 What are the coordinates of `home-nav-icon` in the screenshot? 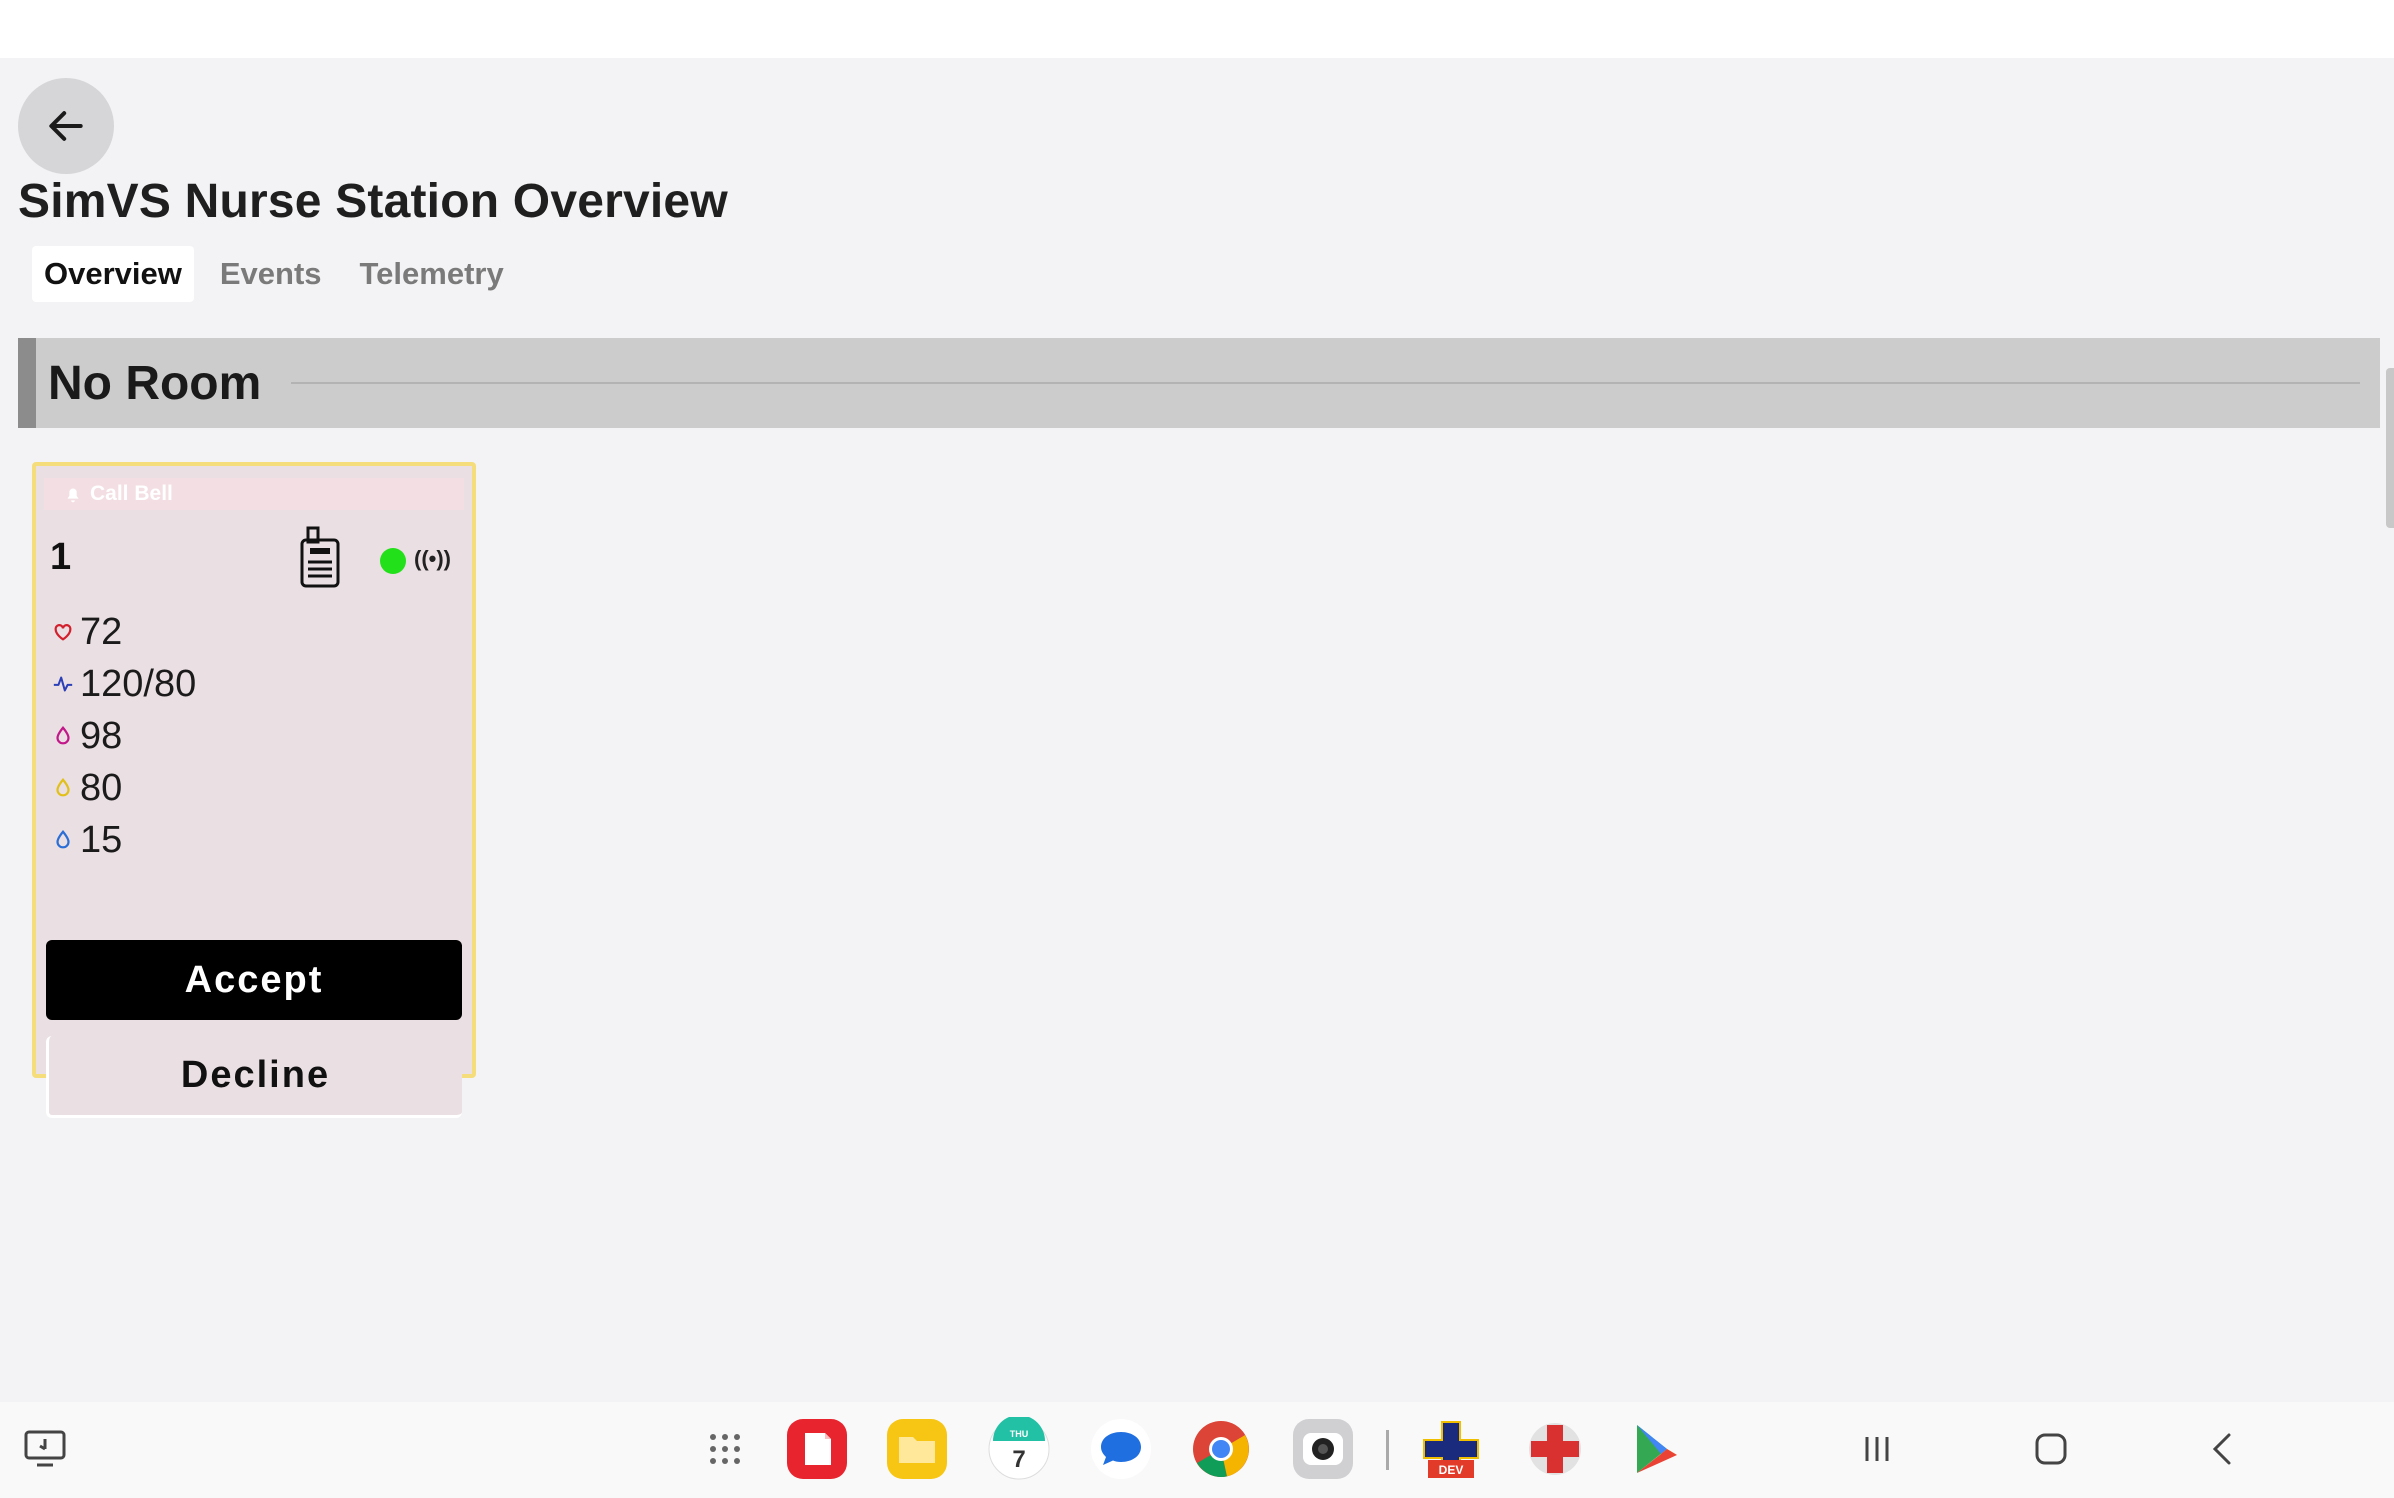 It's located at (2051, 1449).